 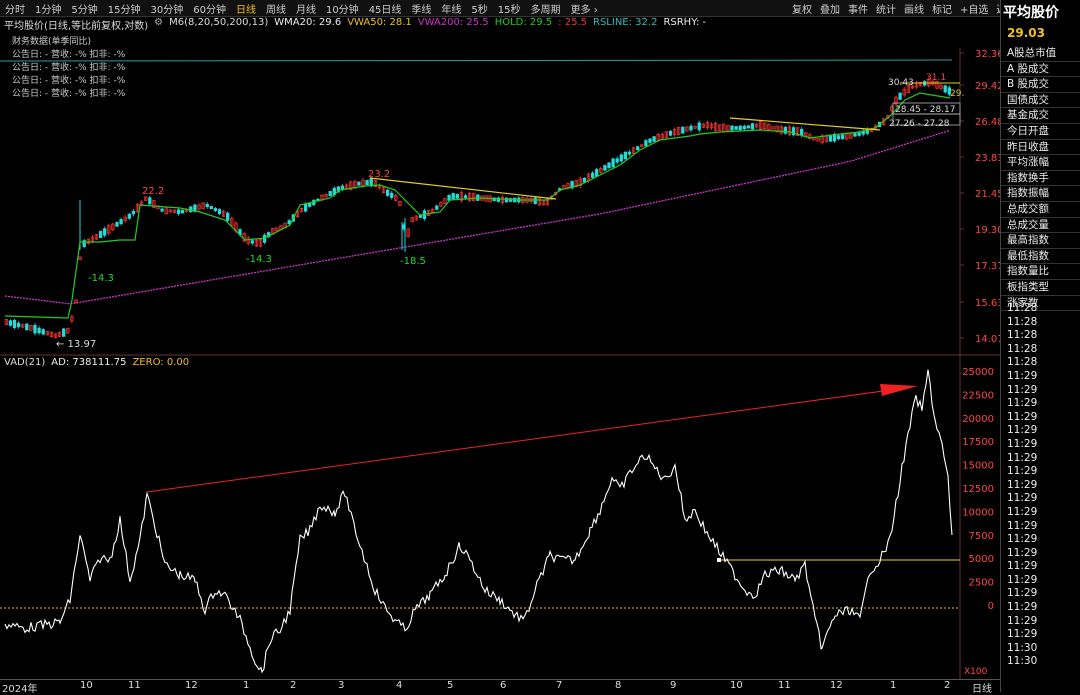 I want to click on stat-item: 总成交量, so click(x=1040, y=226).